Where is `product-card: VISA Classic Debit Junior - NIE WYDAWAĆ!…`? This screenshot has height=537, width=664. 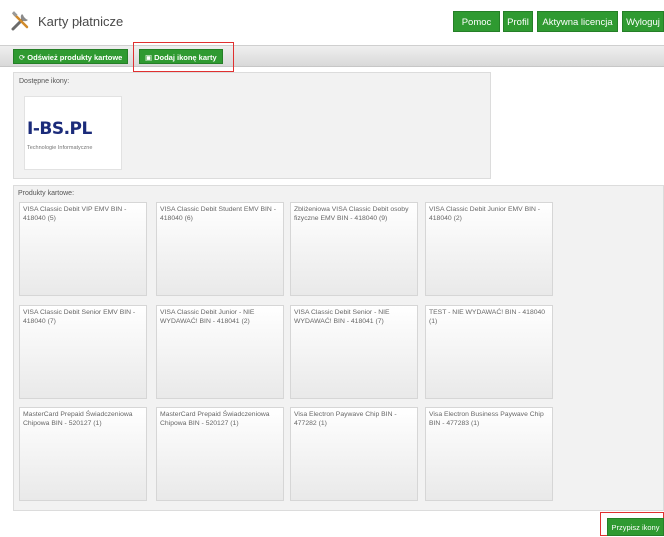
product-card: VISA Classic Debit Junior - NIE WYDAWAĆ!… is located at coordinates (220, 352).